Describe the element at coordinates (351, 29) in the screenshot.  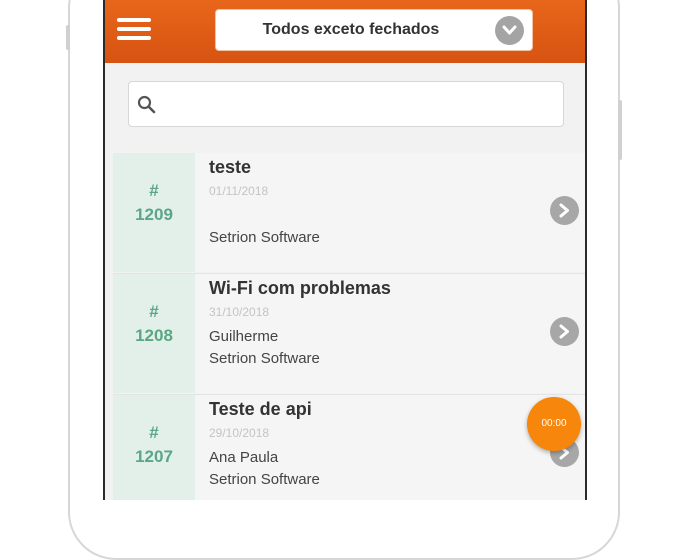
I see `status-filter-value: Todos exceto fechados` at that location.